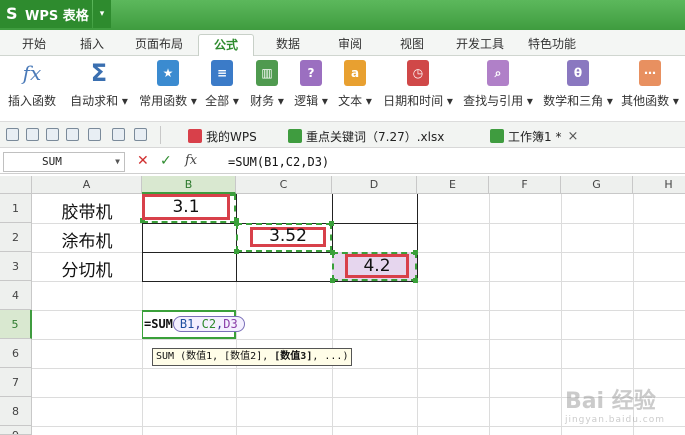 The height and width of the screenshot is (435, 685). I want to click on save-icon, so click(32, 134).